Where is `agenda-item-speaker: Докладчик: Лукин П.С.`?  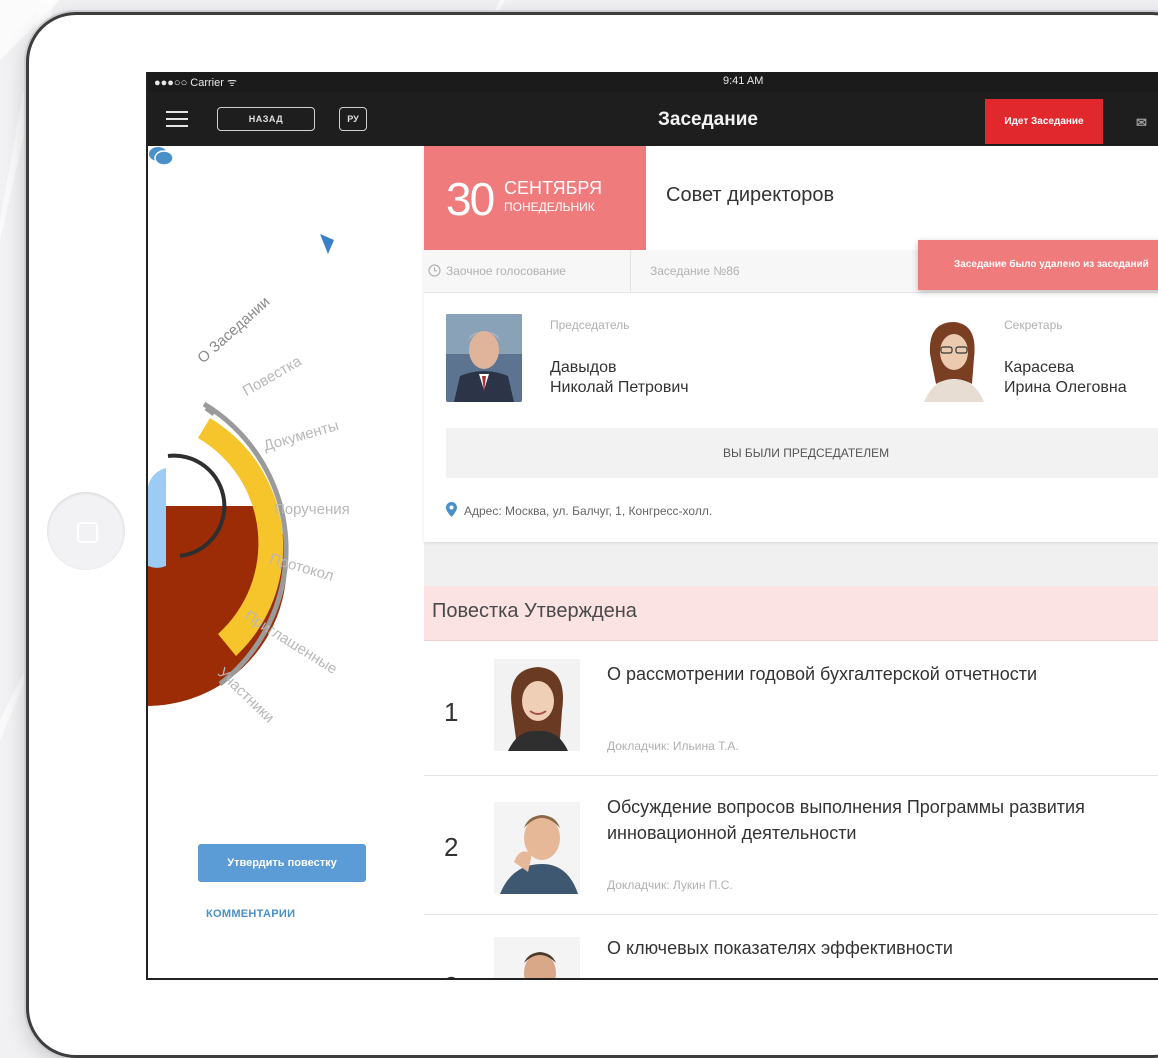
agenda-item-speaker: Докладчик: Лукин П.С. is located at coordinates (670, 885).